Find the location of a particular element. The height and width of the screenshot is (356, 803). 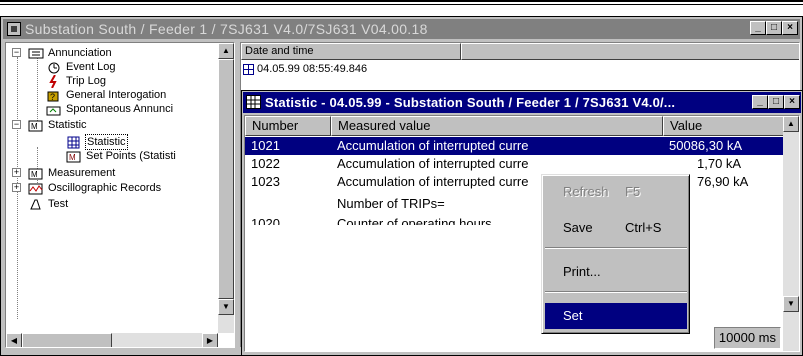

statistic-minimize-button: _ is located at coordinates (760, 102).